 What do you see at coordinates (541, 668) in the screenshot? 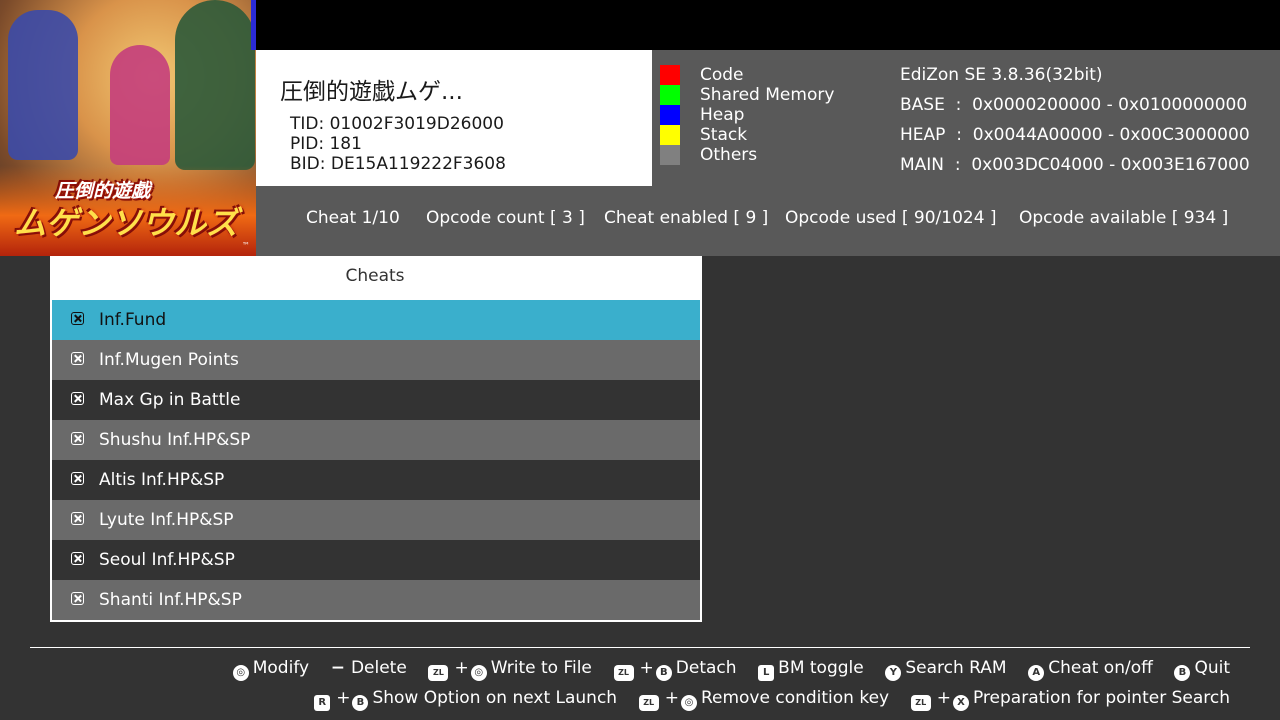
I see `hint-write-label: Write to File` at bounding box center [541, 668].